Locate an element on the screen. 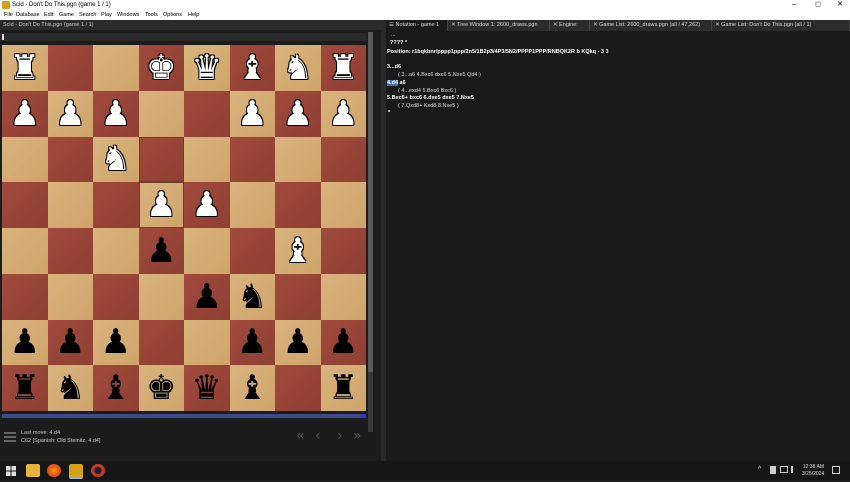 Image resolution: width=850 pixels, height=482 pixels. nav-first-button: « is located at coordinates (300, 436).